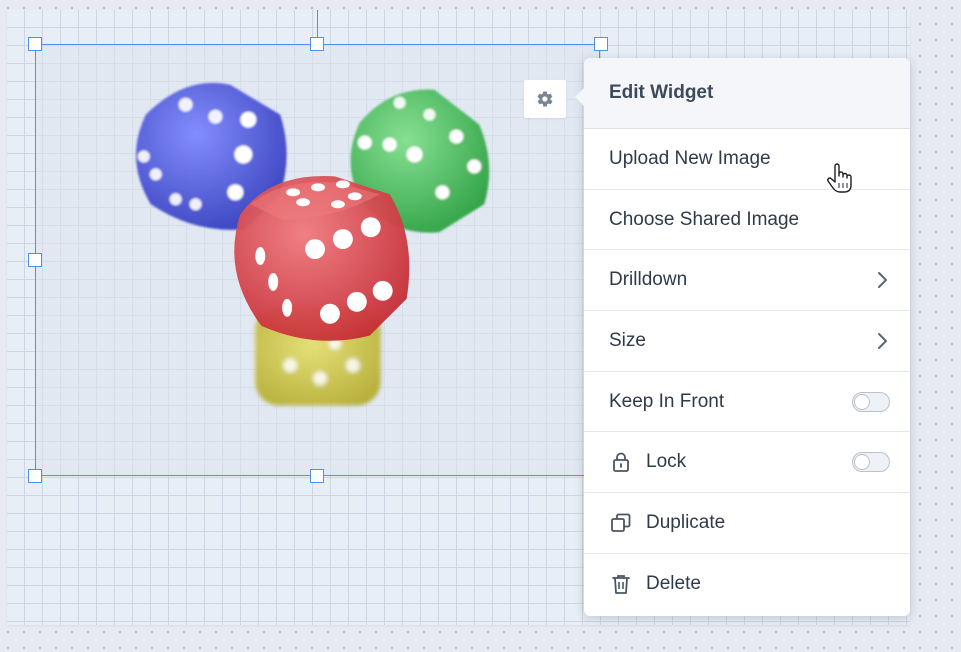  What do you see at coordinates (747, 584) in the screenshot?
I see `delete-item: Delete` at bounding box center [747, 584].